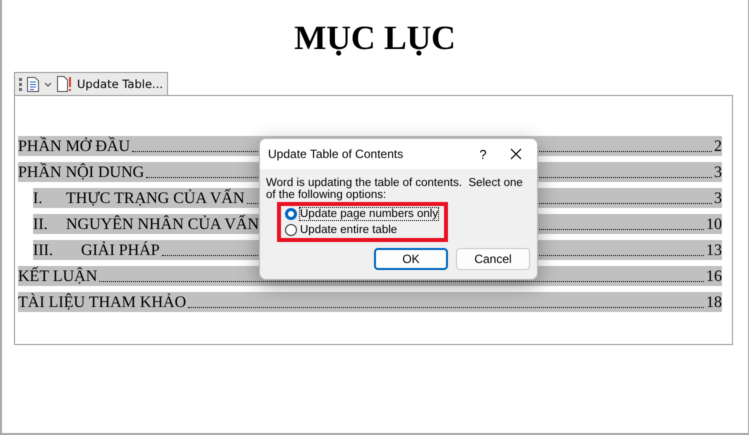 This screenshot has width=749, height=435. What do you see at coordinates (163, 225) in the screenshot?
I see `toc-entry: NGUYÊN NHÂN CỦA VẤN` at bounding box center [163, 225].